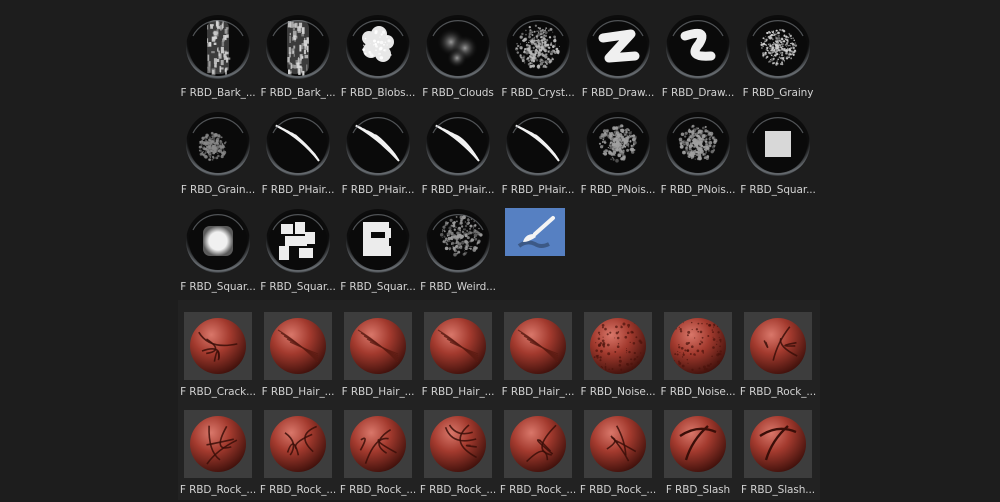  I want to click on crystal-texture-icon, so click(538, 47).